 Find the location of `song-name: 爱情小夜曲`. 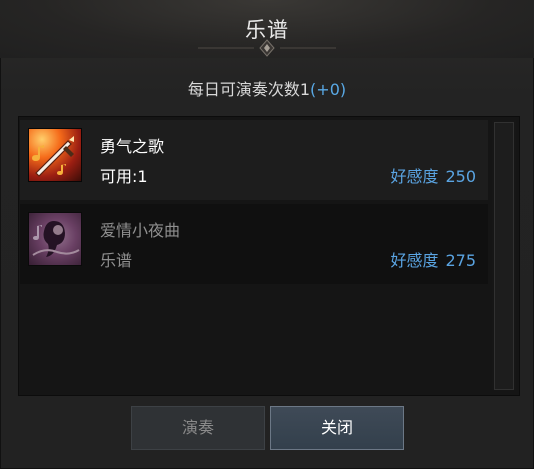

song-name: 爱情小夜曲 is located at coordinates (140, 230).